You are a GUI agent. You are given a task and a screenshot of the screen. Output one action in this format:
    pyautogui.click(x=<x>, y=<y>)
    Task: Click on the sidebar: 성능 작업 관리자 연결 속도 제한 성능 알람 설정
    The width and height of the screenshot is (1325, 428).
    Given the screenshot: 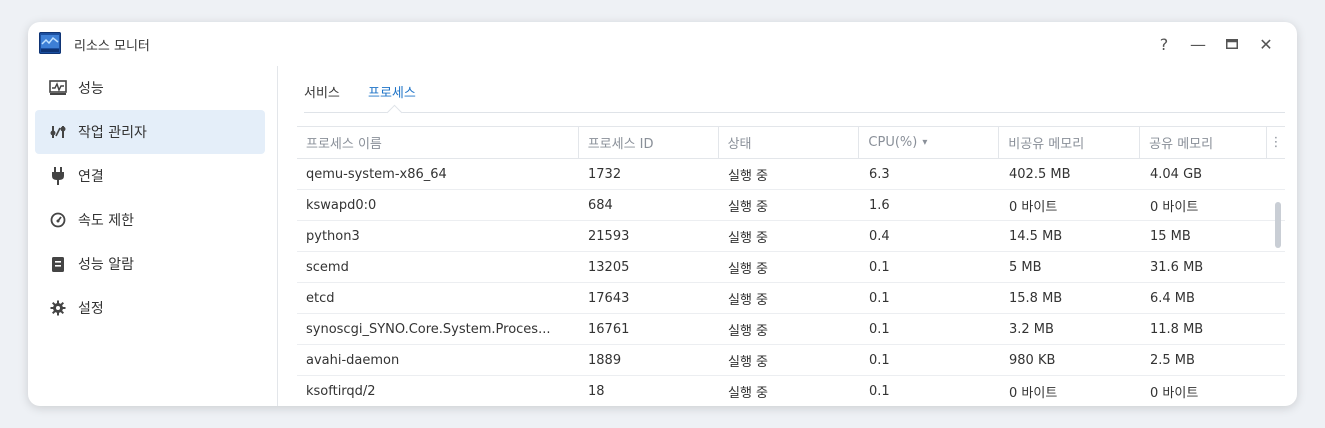 What is the action you would take?
    pyautogui.click(x=153, y=236)
    